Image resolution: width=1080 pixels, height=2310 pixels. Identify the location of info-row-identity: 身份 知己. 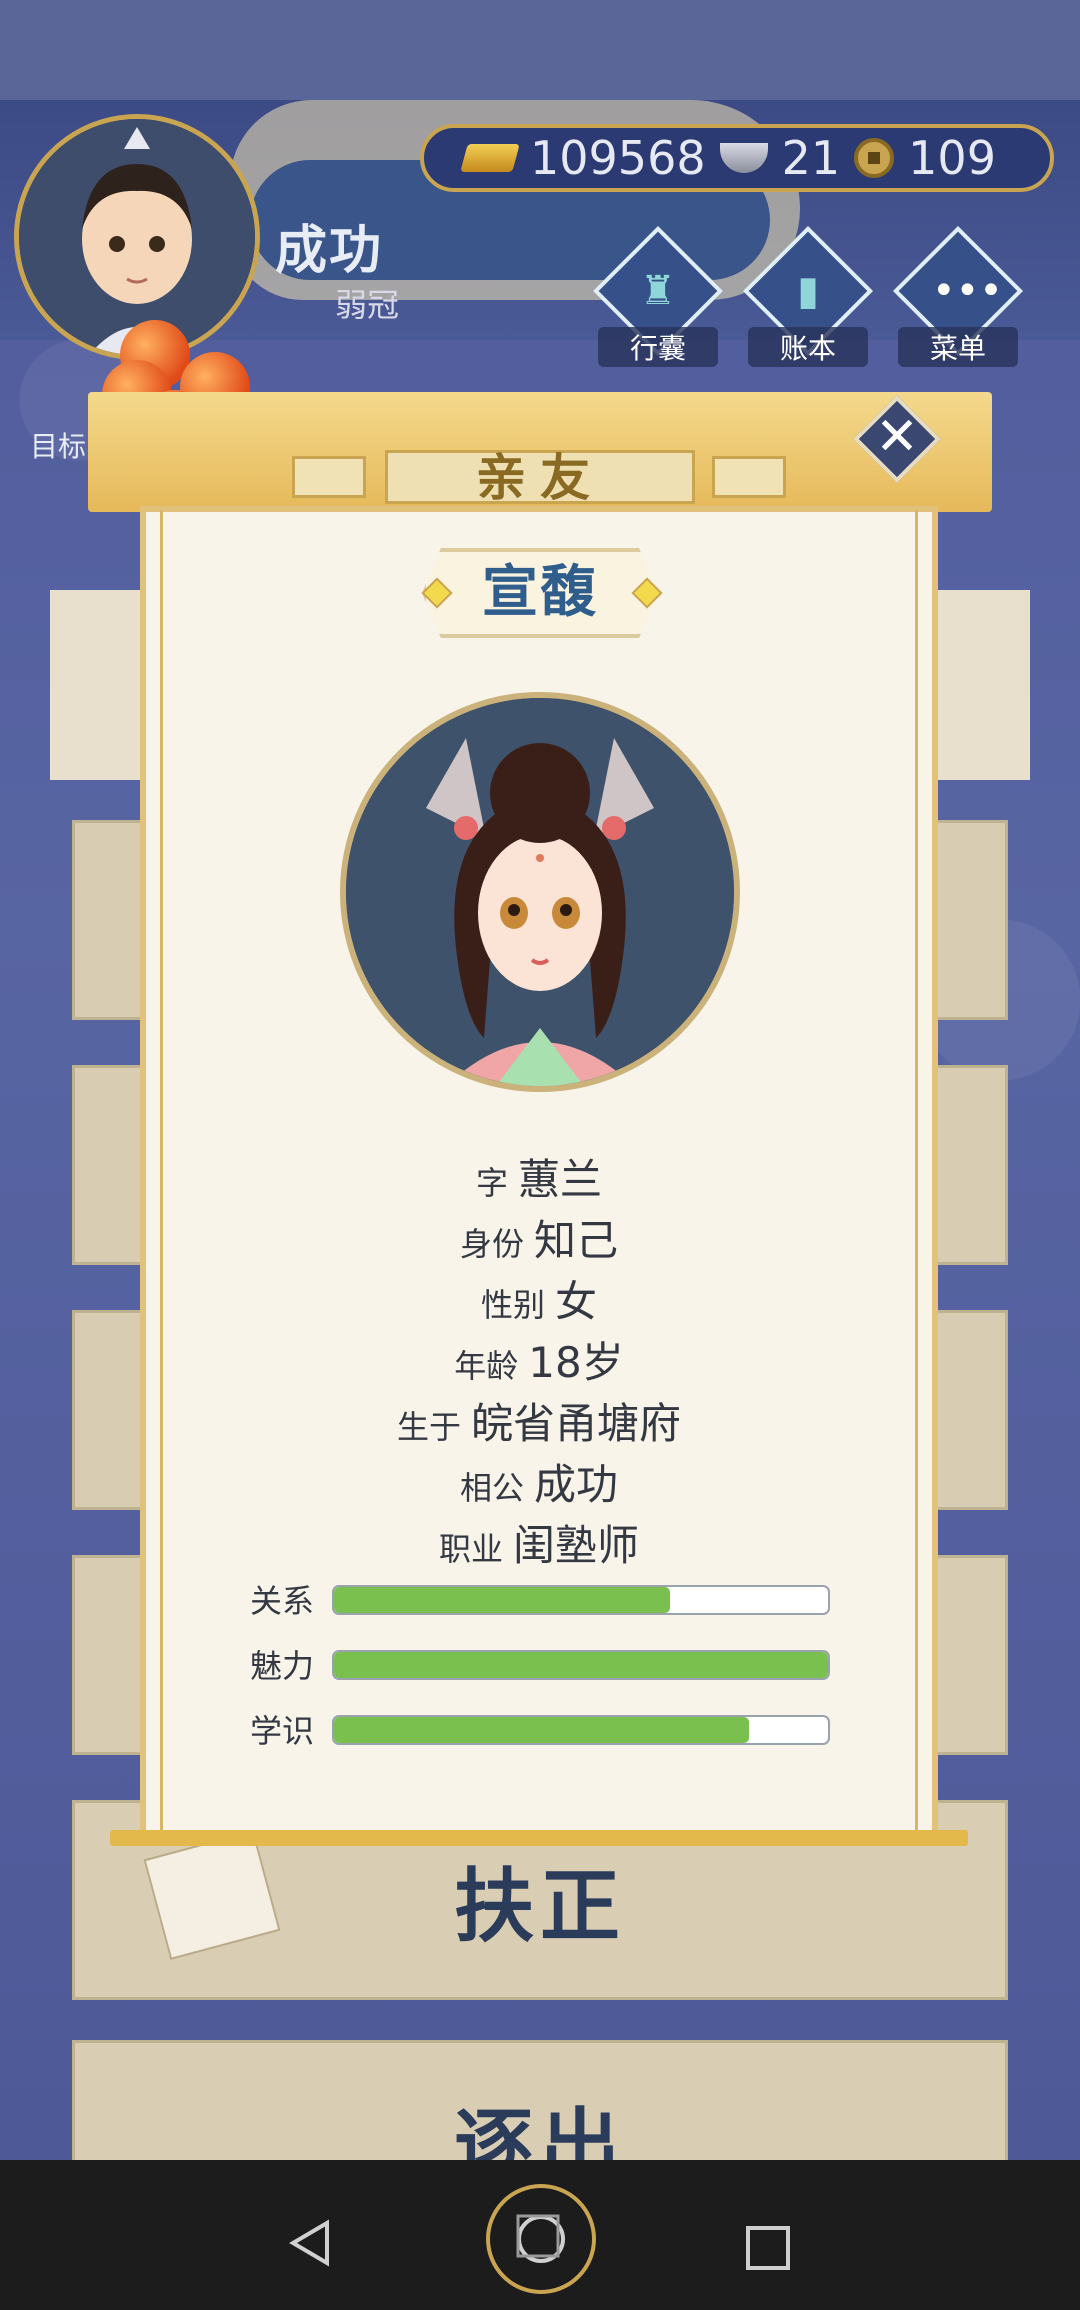
(539, 1237).